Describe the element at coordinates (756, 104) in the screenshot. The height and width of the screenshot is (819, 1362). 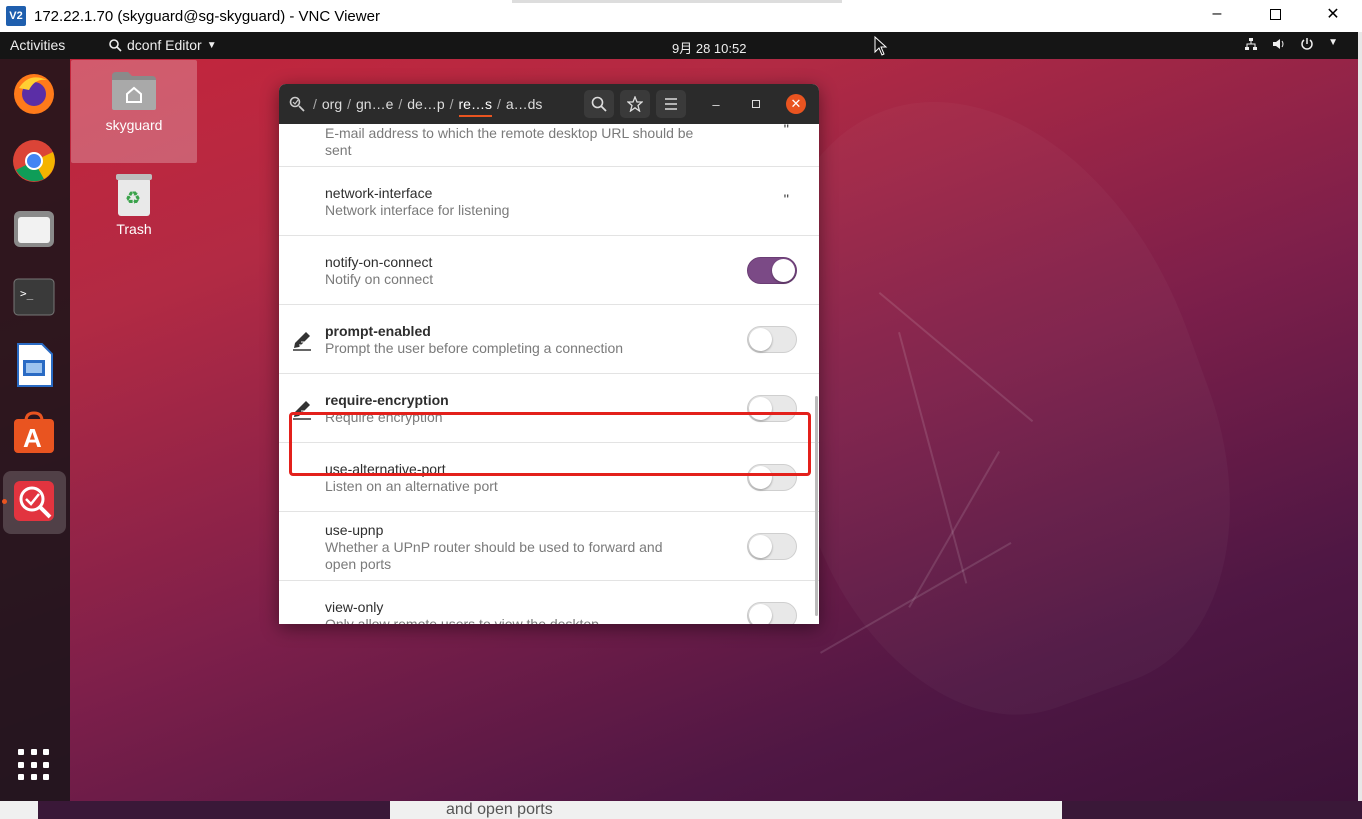
I see `window-maximize-icon` at that location.